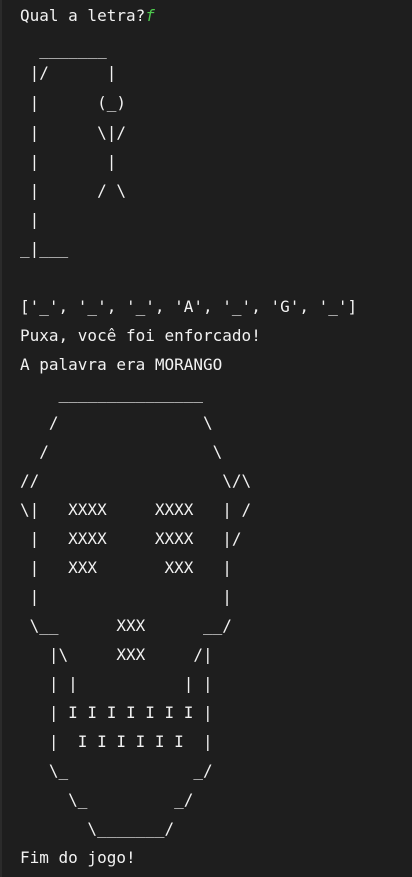 The height and width of the screenshot is (877, 412). I want to click on gallows-line: | / \, so click(73, 190).